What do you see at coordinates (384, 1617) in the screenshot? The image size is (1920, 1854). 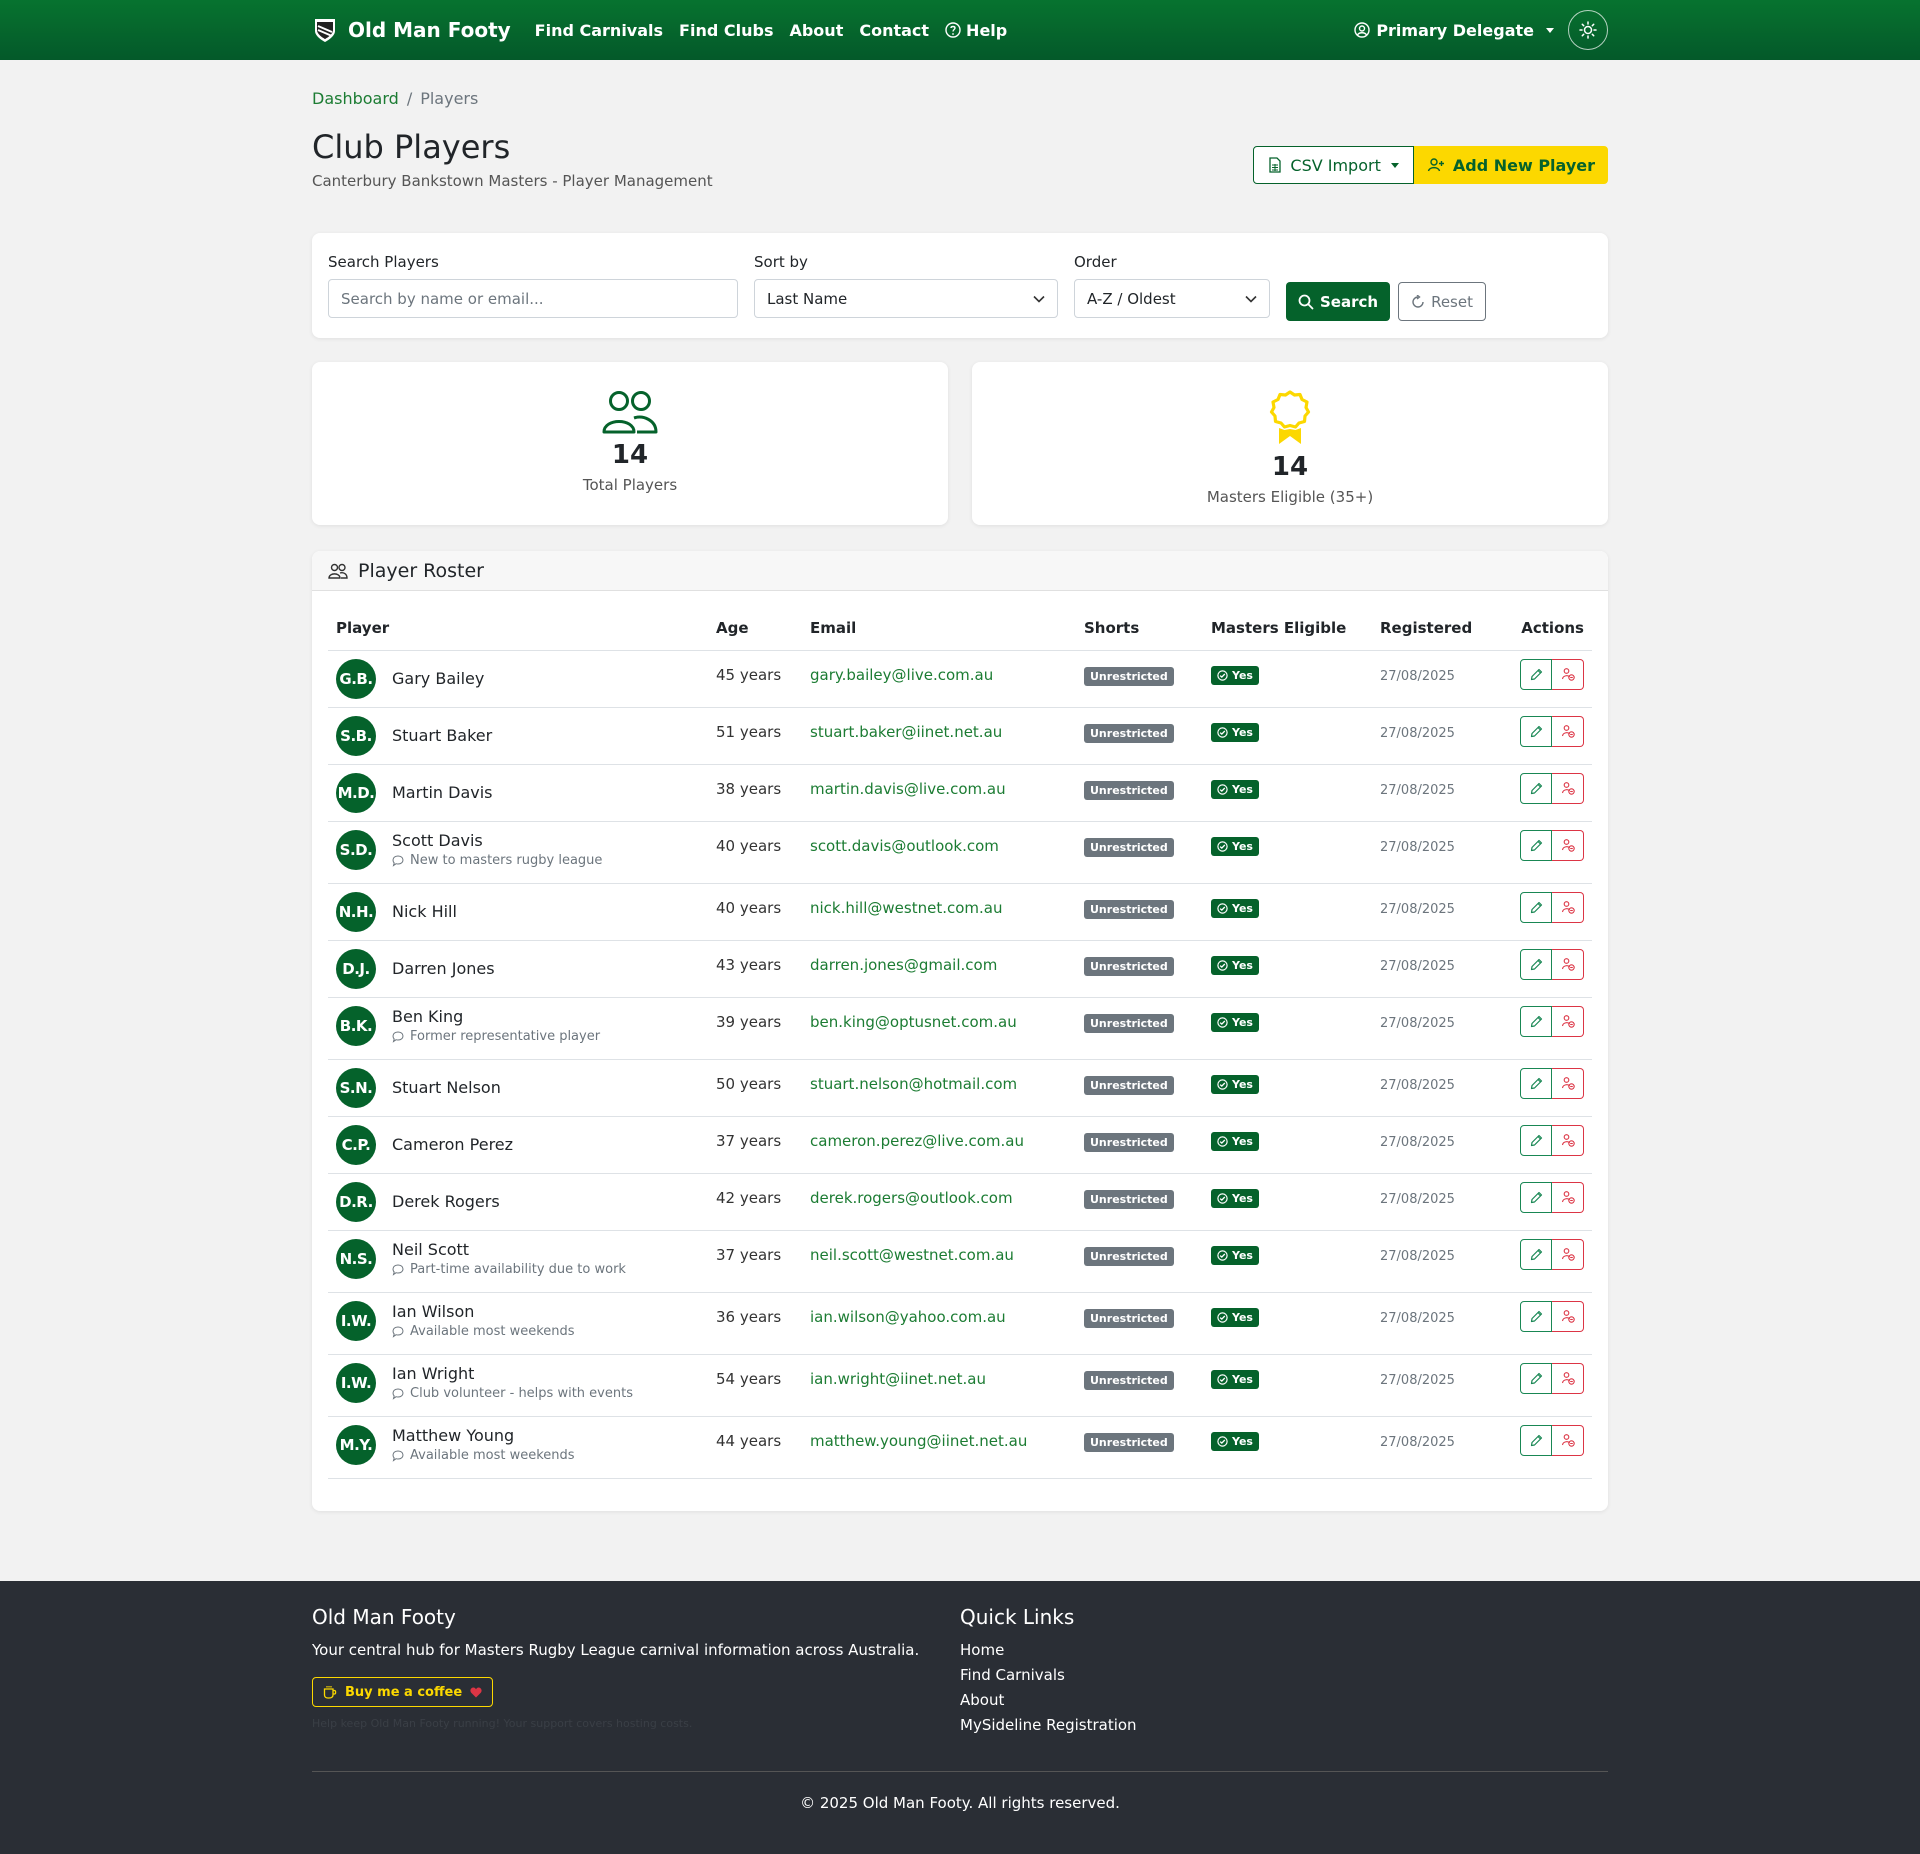 I see `footer-title: Old Man Footy` at bounding box center [384, 1617].